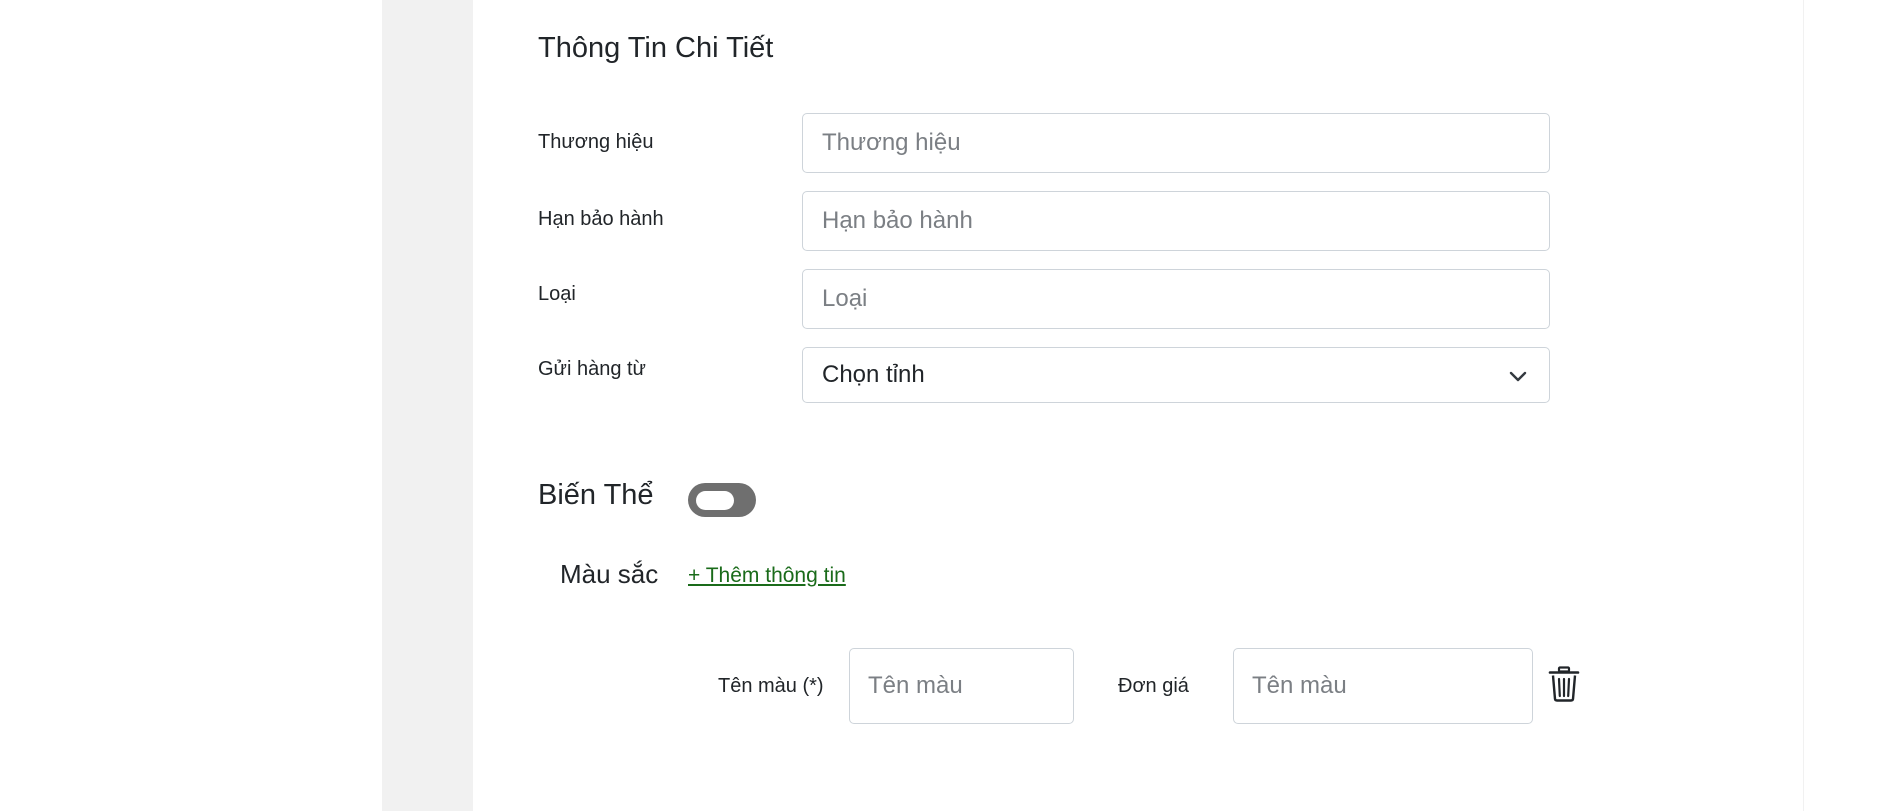  What do you see at coordinates (596, 142) in the screenshot?
I see `brand-label: Thương hiệu` at bounding box center [596, 142].